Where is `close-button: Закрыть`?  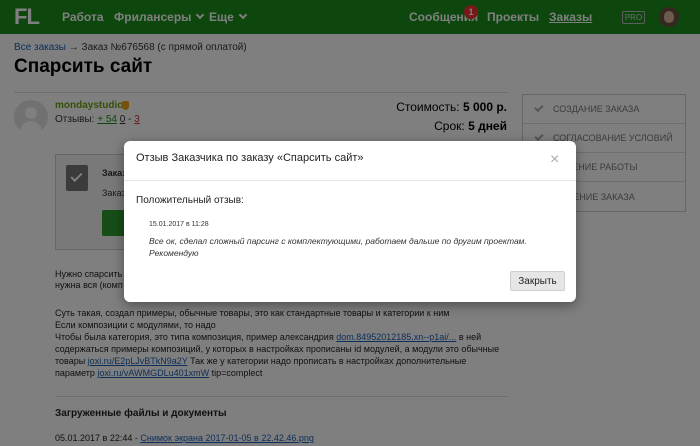 close-button: Закрыть is located at coordinates (537, 281).